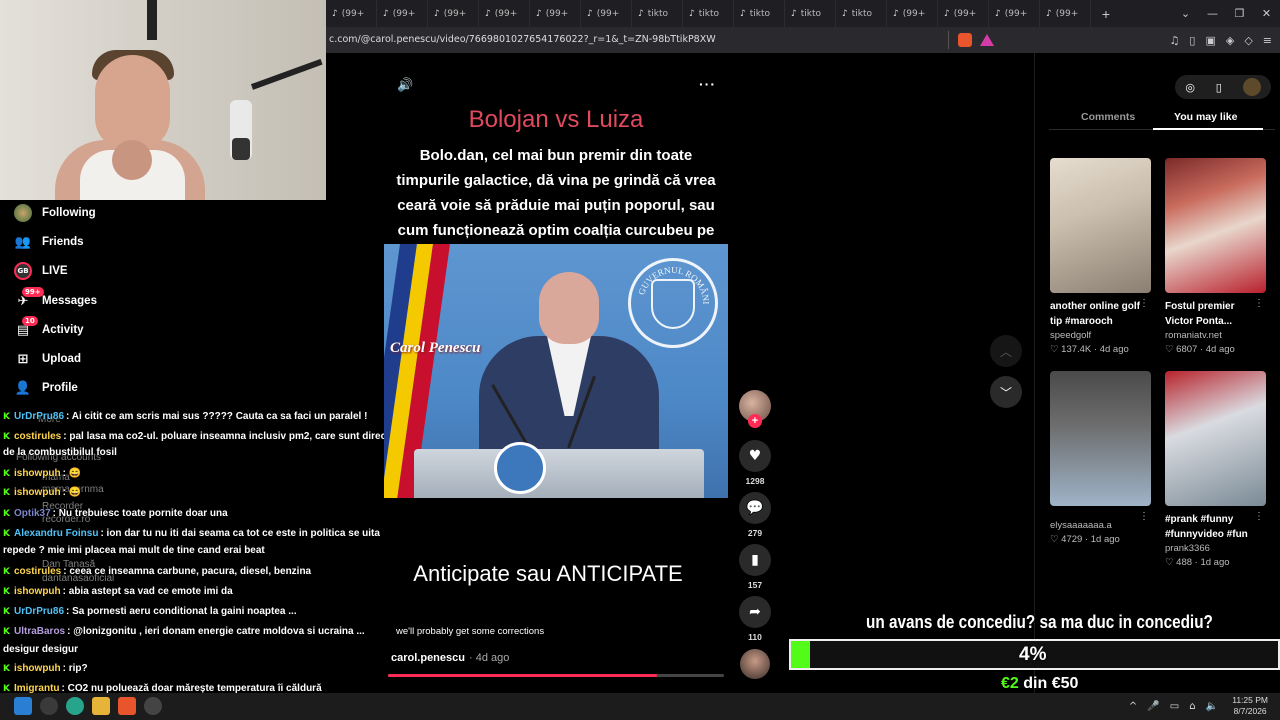 The width and height of the screenshot is (1280, 720). Describe the element at coordinates (1174, 706) in the screenshot. I see `display-icon: ▭` at that location.